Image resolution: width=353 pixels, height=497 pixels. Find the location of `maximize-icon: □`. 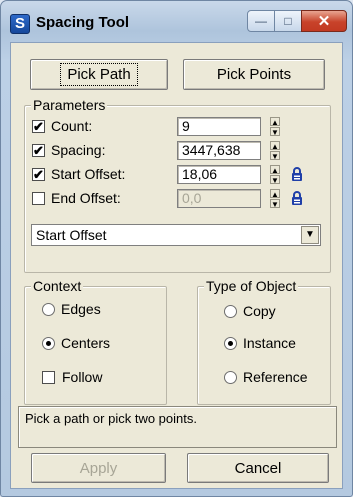

maximize-icon: □ is located at coordinates (288, 21).